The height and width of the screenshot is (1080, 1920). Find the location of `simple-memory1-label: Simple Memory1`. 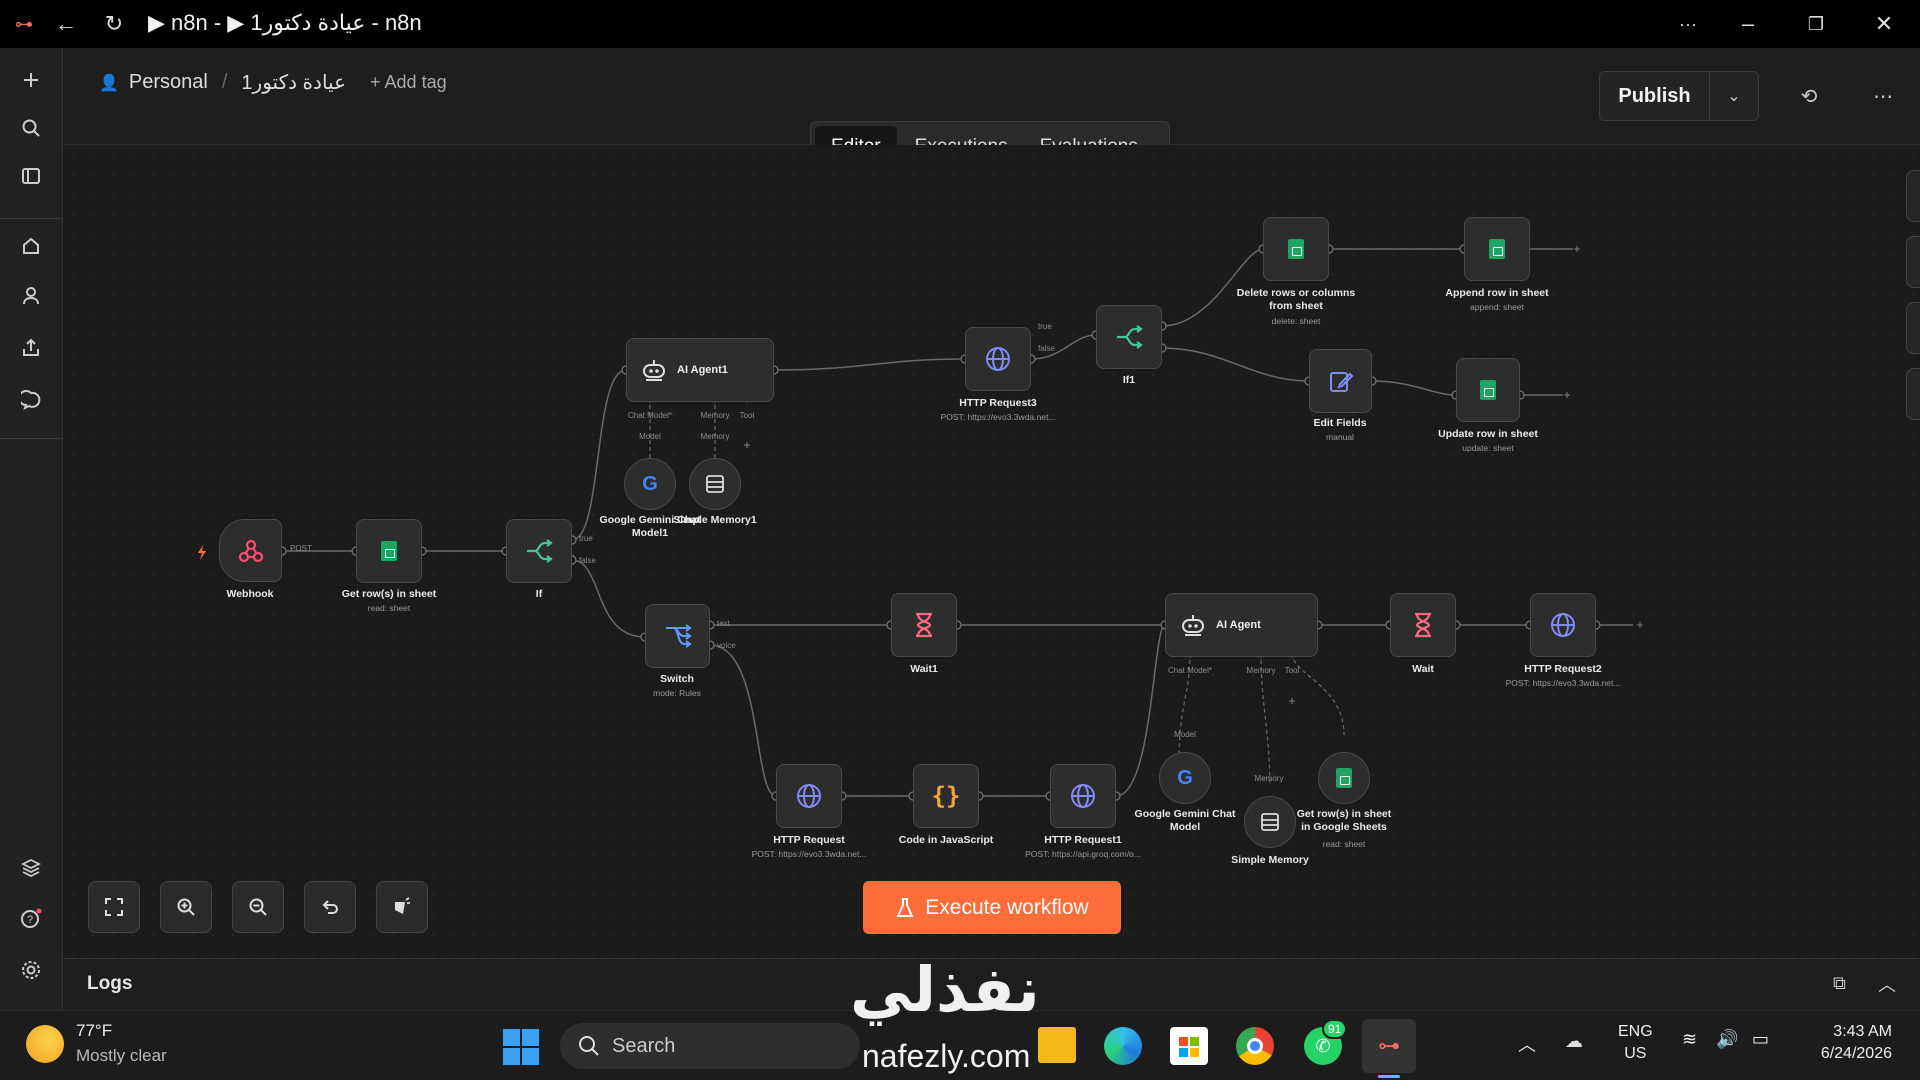

simple-memory1-label: Simple Memory1 is located at coordinates (715, 520).